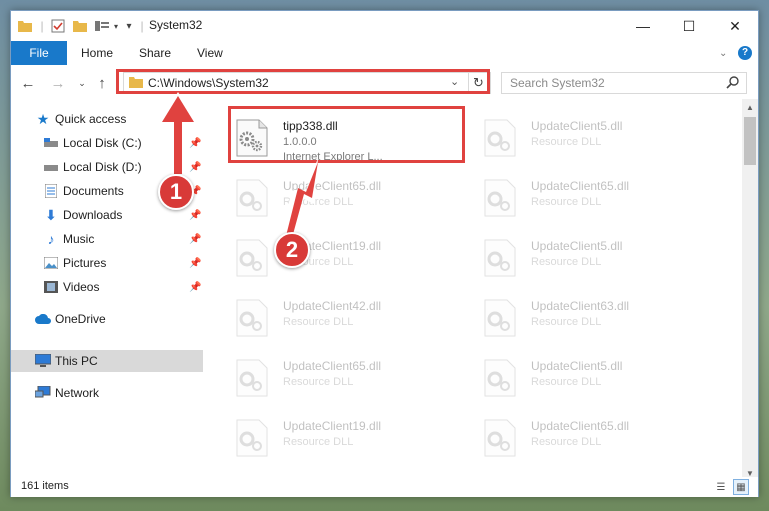 This screenshot has width=769, height=511. Describe the element at coordinates (580, 306) in the screenshot. I see `file-name: UpdateClient63.dll` at that location.